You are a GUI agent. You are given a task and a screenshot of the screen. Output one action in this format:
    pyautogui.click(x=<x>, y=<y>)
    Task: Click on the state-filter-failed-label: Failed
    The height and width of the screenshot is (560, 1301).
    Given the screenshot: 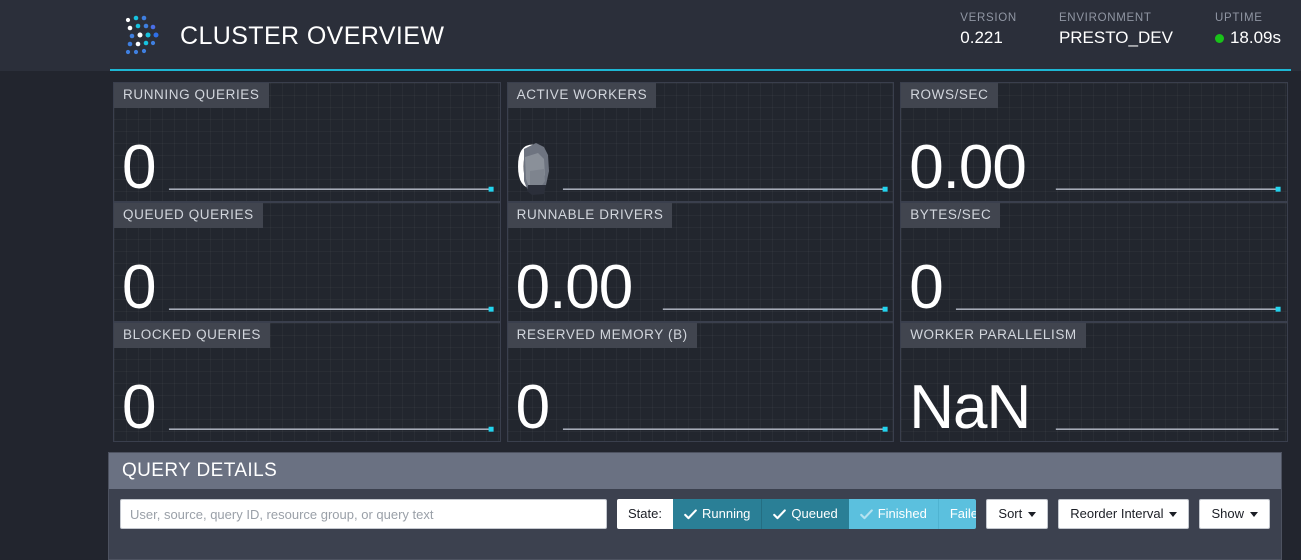 What is the action you would take?
    pyautogui.click(x=963, y=513)
    